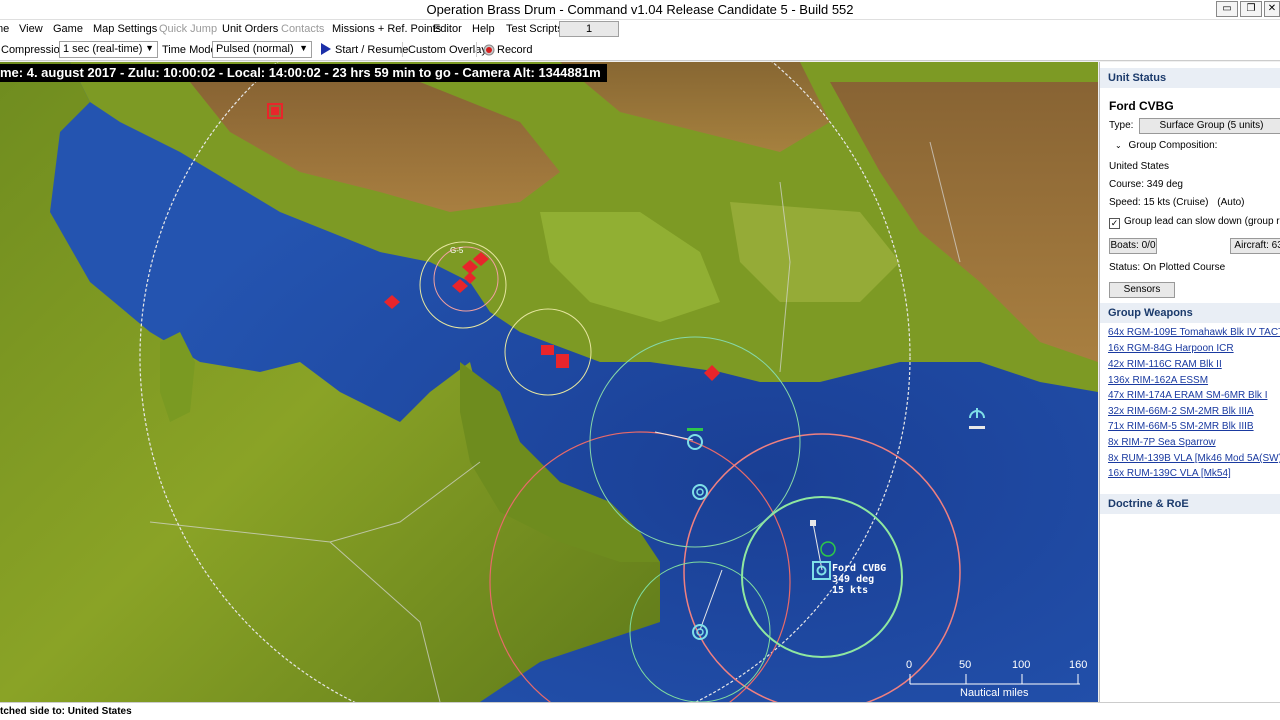 The image size is (1280, 720). I want to click on weapon-link: 136x RIM-162A ESSM, so click(1158, 380).